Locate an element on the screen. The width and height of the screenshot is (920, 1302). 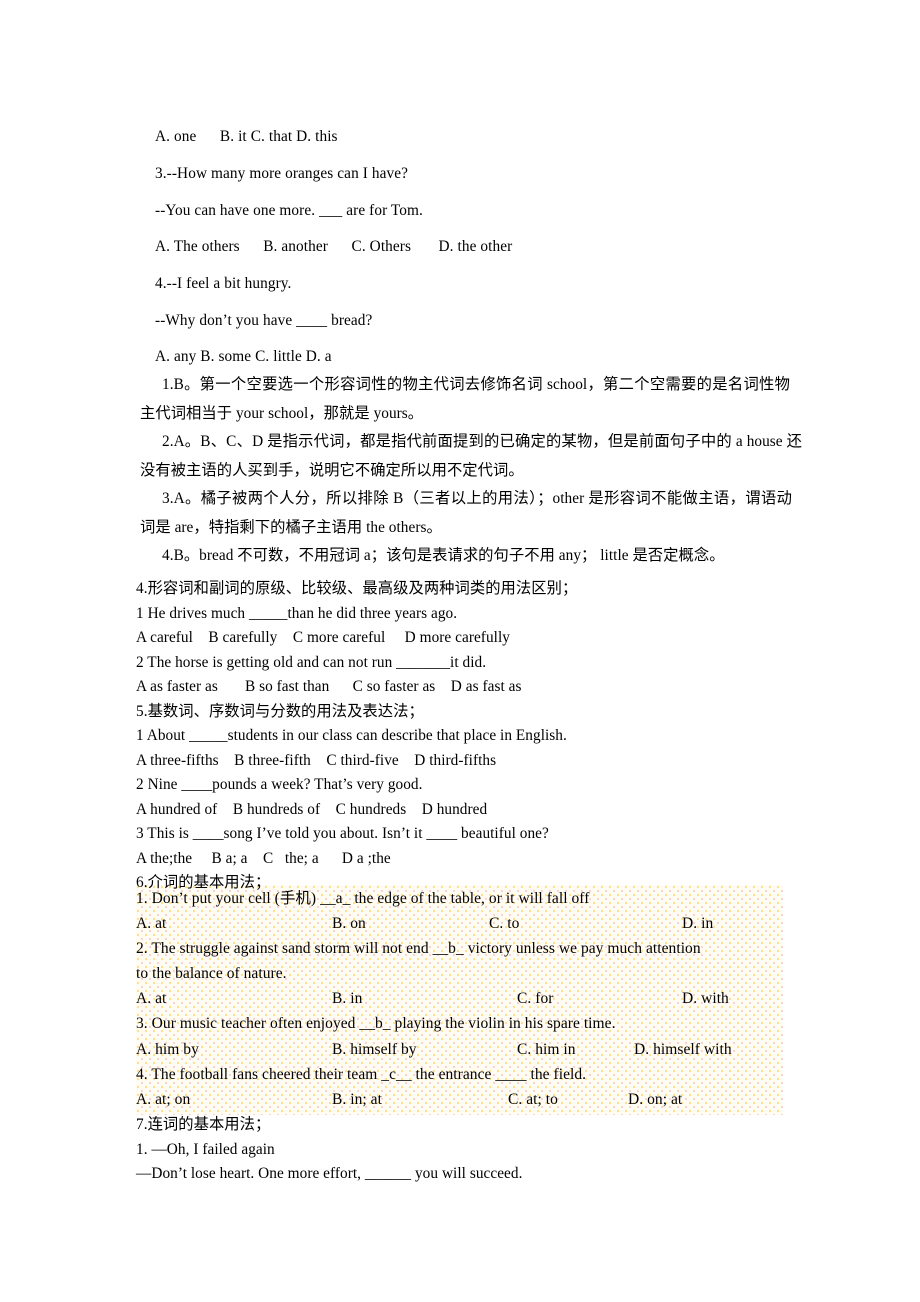
section-5-q3-options: A the;the B a; a C the; a D a ;the is located at coordinates (263, 858).